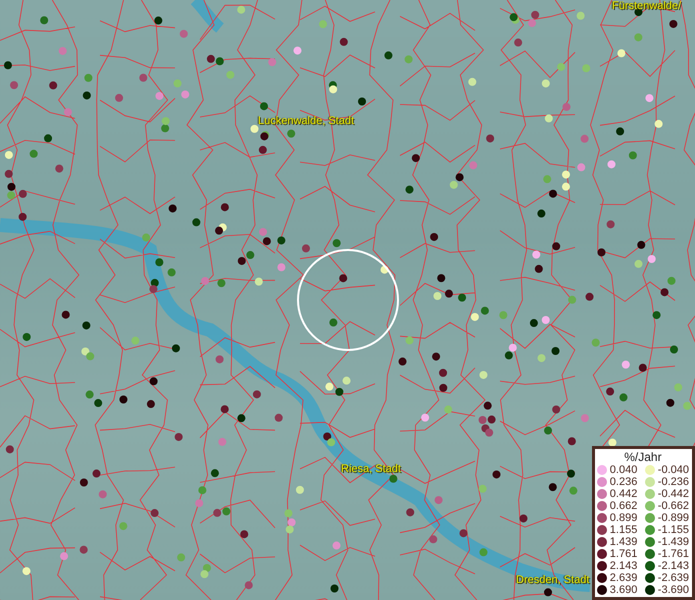  I want to click on legend-label: -0.040, so click(673, 470).